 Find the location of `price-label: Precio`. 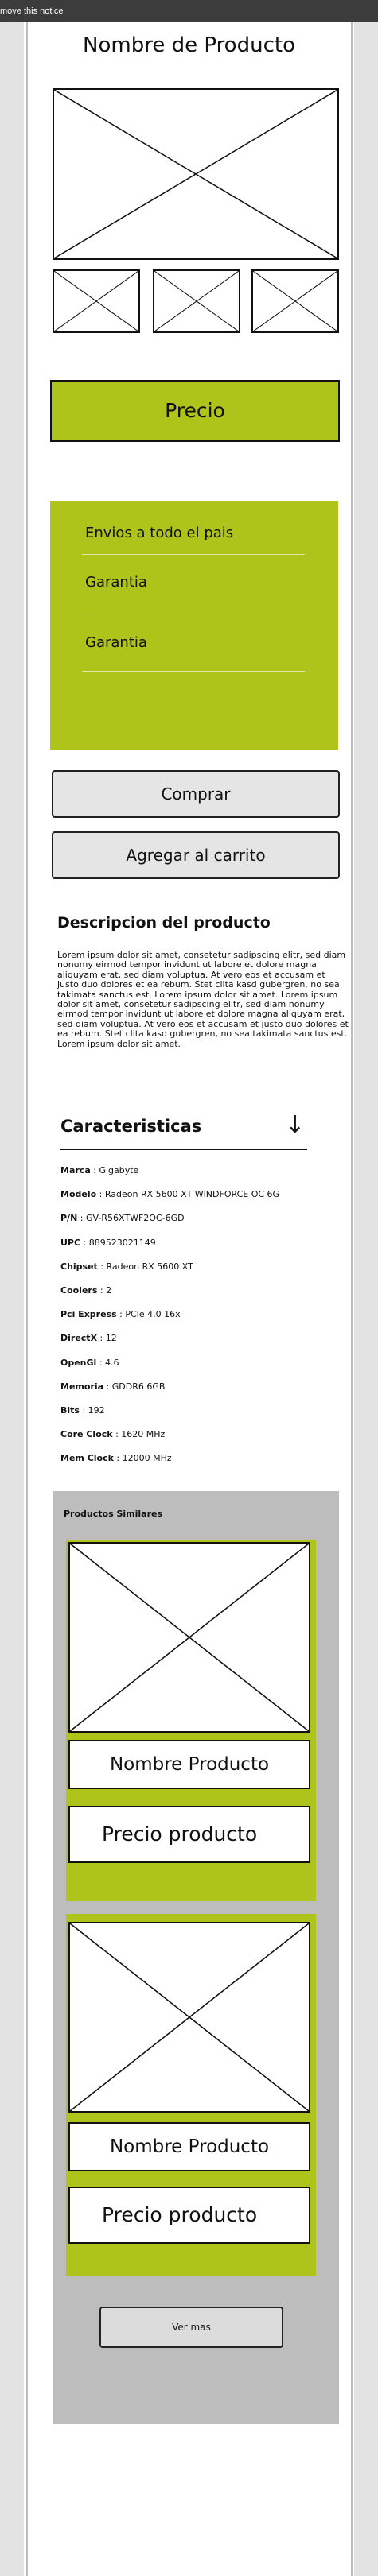

price-label: Precio is located at coordinates (195, 410).